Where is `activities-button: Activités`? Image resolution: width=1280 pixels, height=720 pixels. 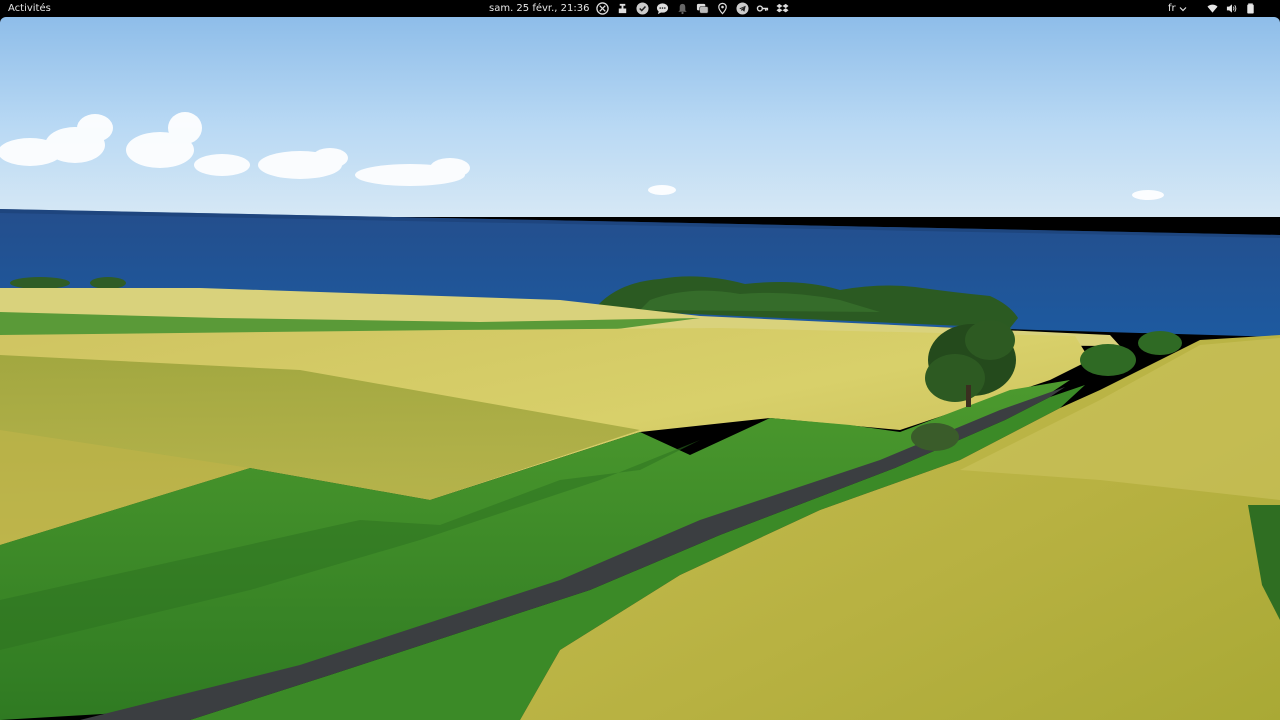
activities-button: Activités is located at coordinates (29, 8).